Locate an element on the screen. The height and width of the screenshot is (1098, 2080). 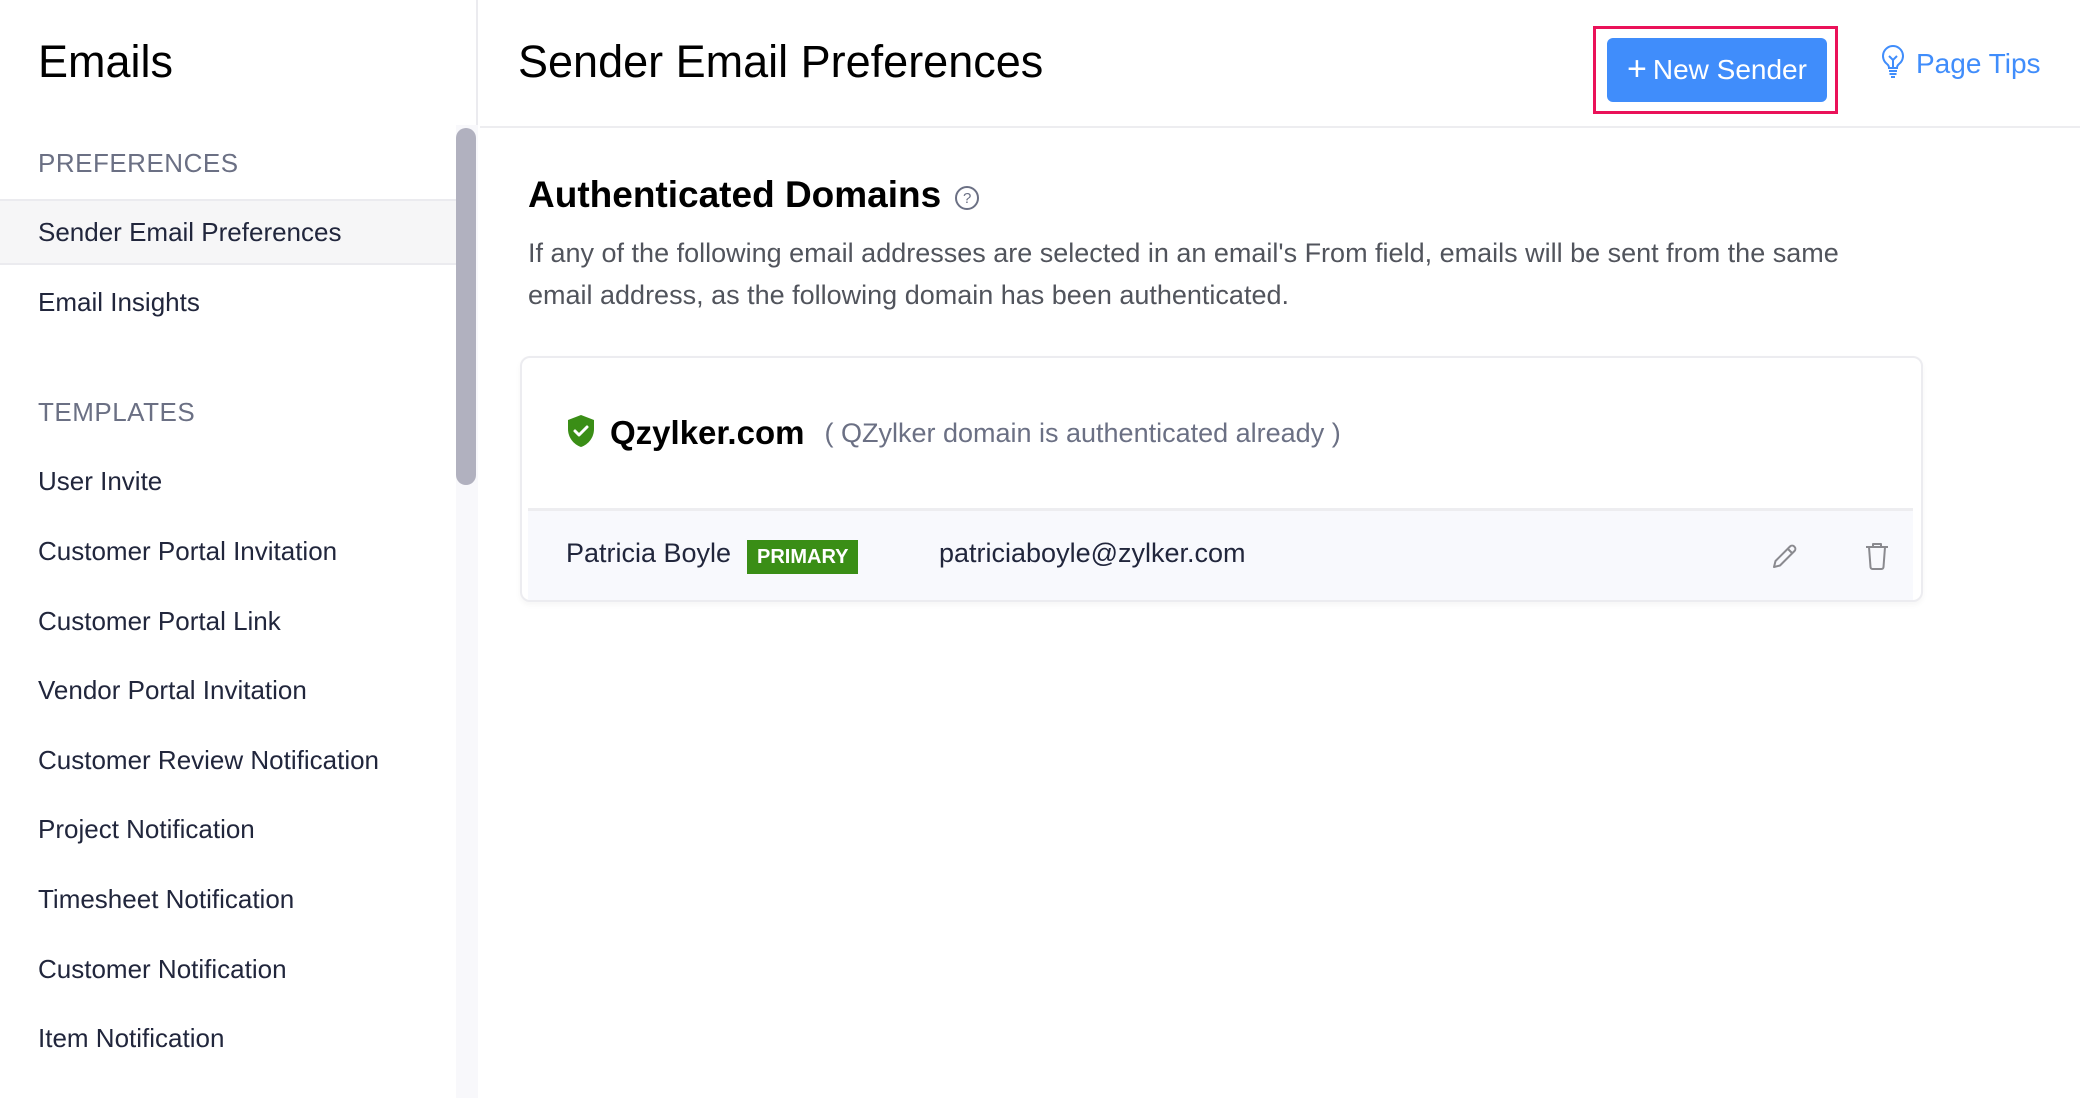
trash-icon is located at coordinates (1877, 556).